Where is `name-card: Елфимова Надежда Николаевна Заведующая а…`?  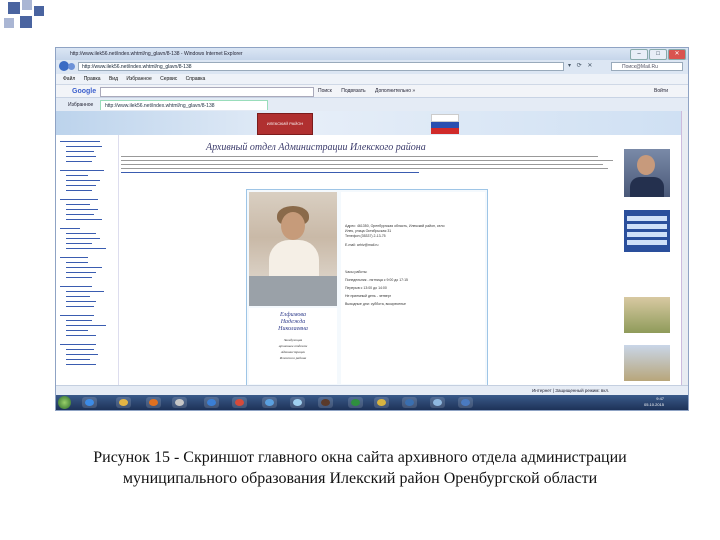 name-card: Елфимова Надежда Николаевна Заведующая а… is located at coordinates (293, 346).